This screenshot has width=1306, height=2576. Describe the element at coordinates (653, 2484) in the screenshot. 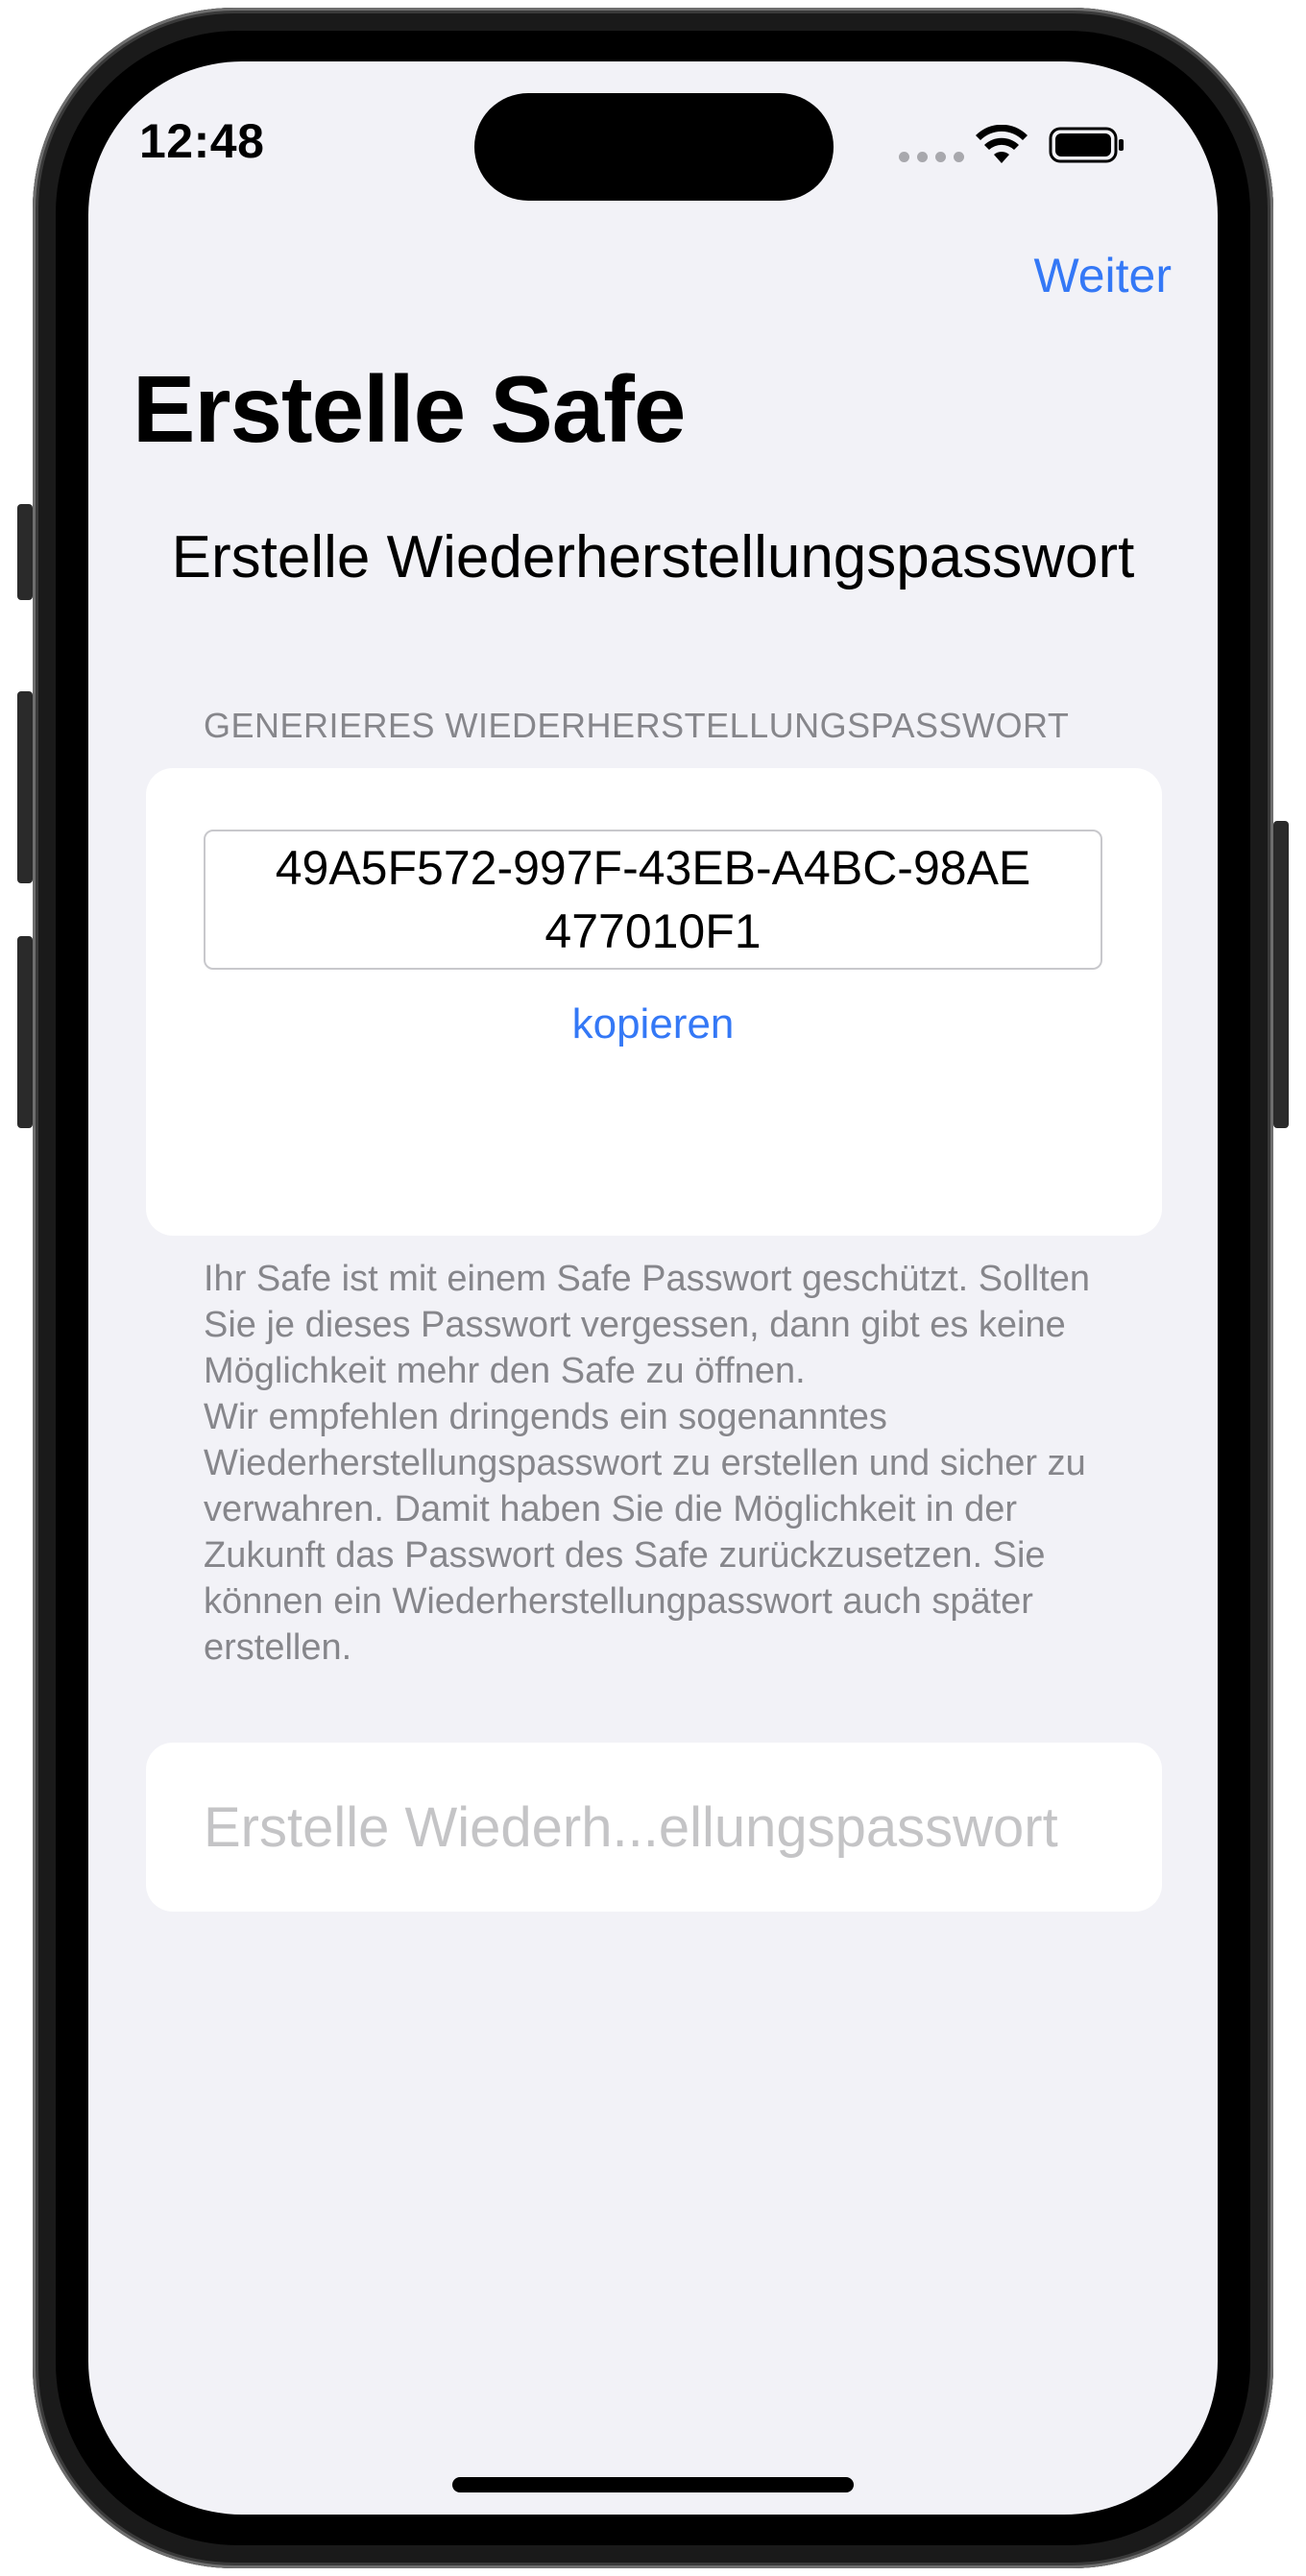

I see `home-indicator` at that location.